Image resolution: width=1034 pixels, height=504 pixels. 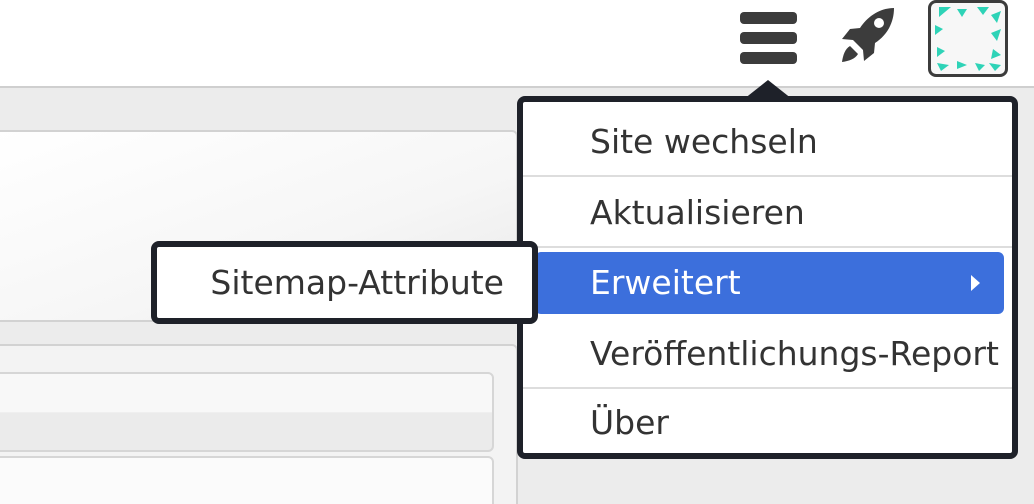 I want to click on avatar, so click(x=968, y=38).